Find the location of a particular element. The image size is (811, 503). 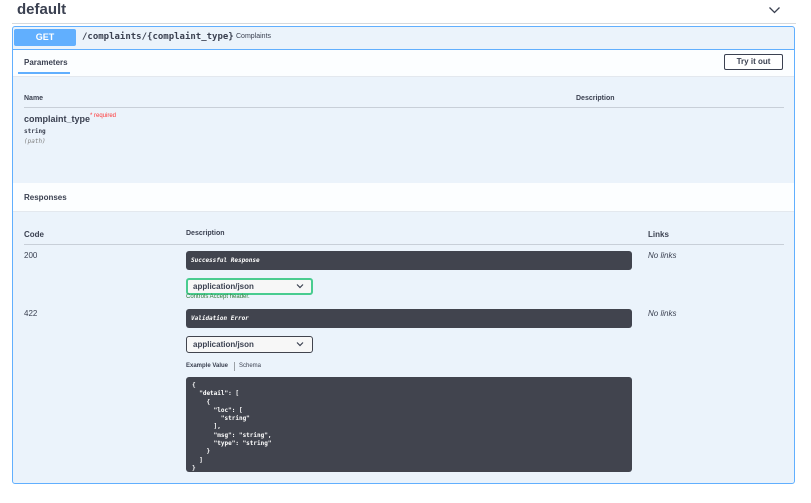

response-code: 200 is located at coordinates (31, 255).